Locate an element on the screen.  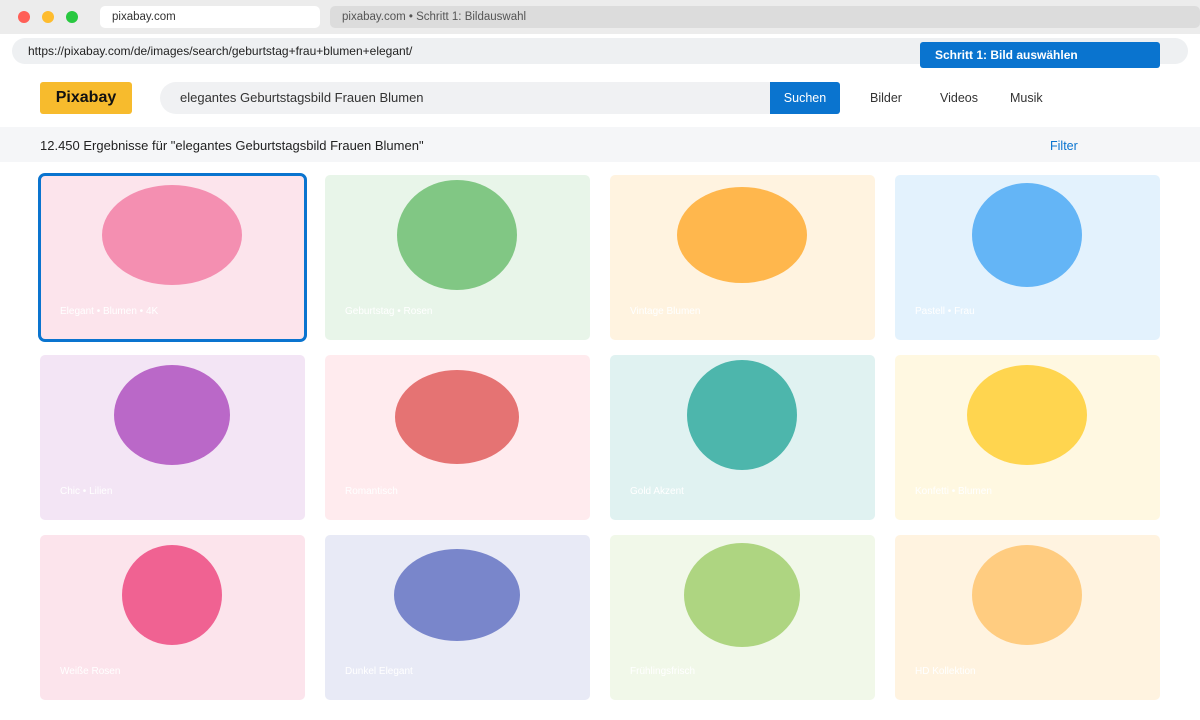
image-card: Romantisch is located at coordinates (457, 437).